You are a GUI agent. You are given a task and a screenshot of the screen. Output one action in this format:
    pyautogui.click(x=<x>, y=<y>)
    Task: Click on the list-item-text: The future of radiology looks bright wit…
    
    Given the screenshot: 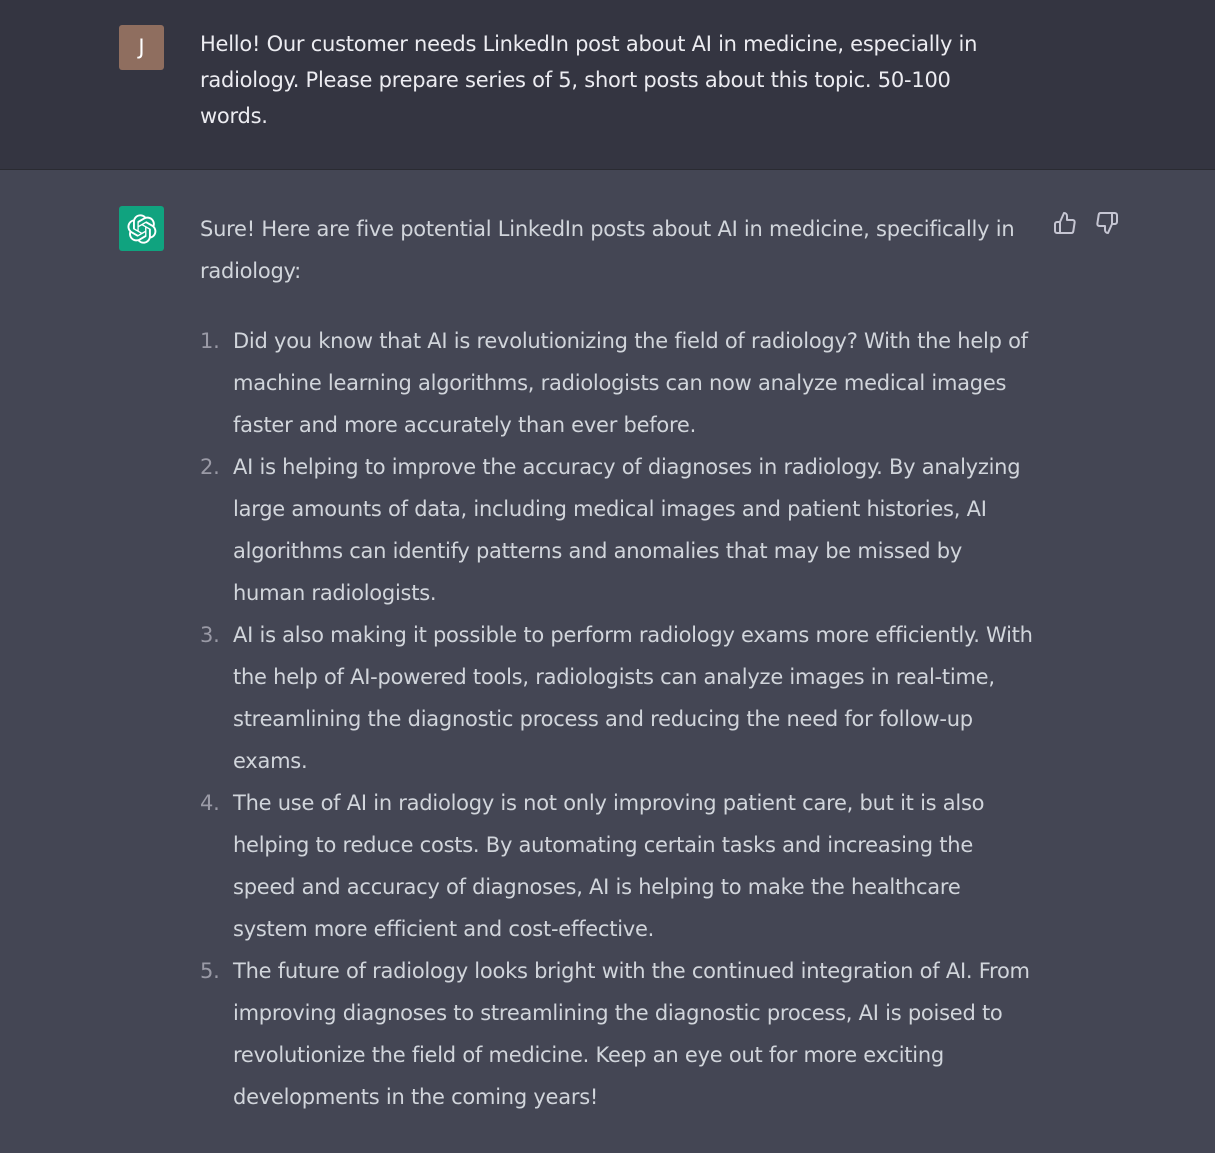 What is the action you would take?
    pyautogui.click(x=631, y=1034)
    